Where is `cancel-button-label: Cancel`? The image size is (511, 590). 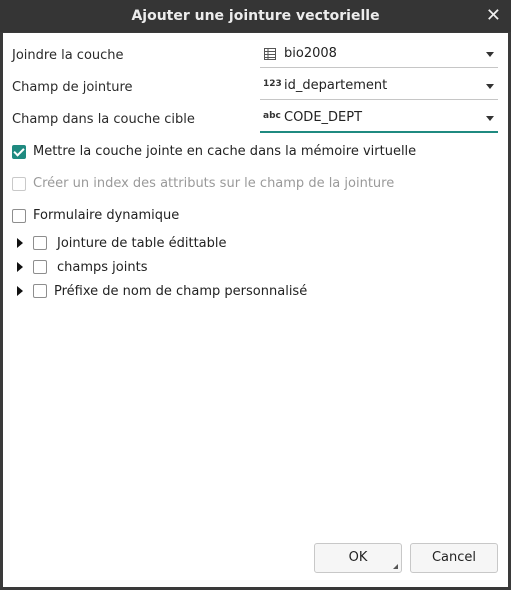
cancel-button-label: Cancel is located at coordinates (454, 557).